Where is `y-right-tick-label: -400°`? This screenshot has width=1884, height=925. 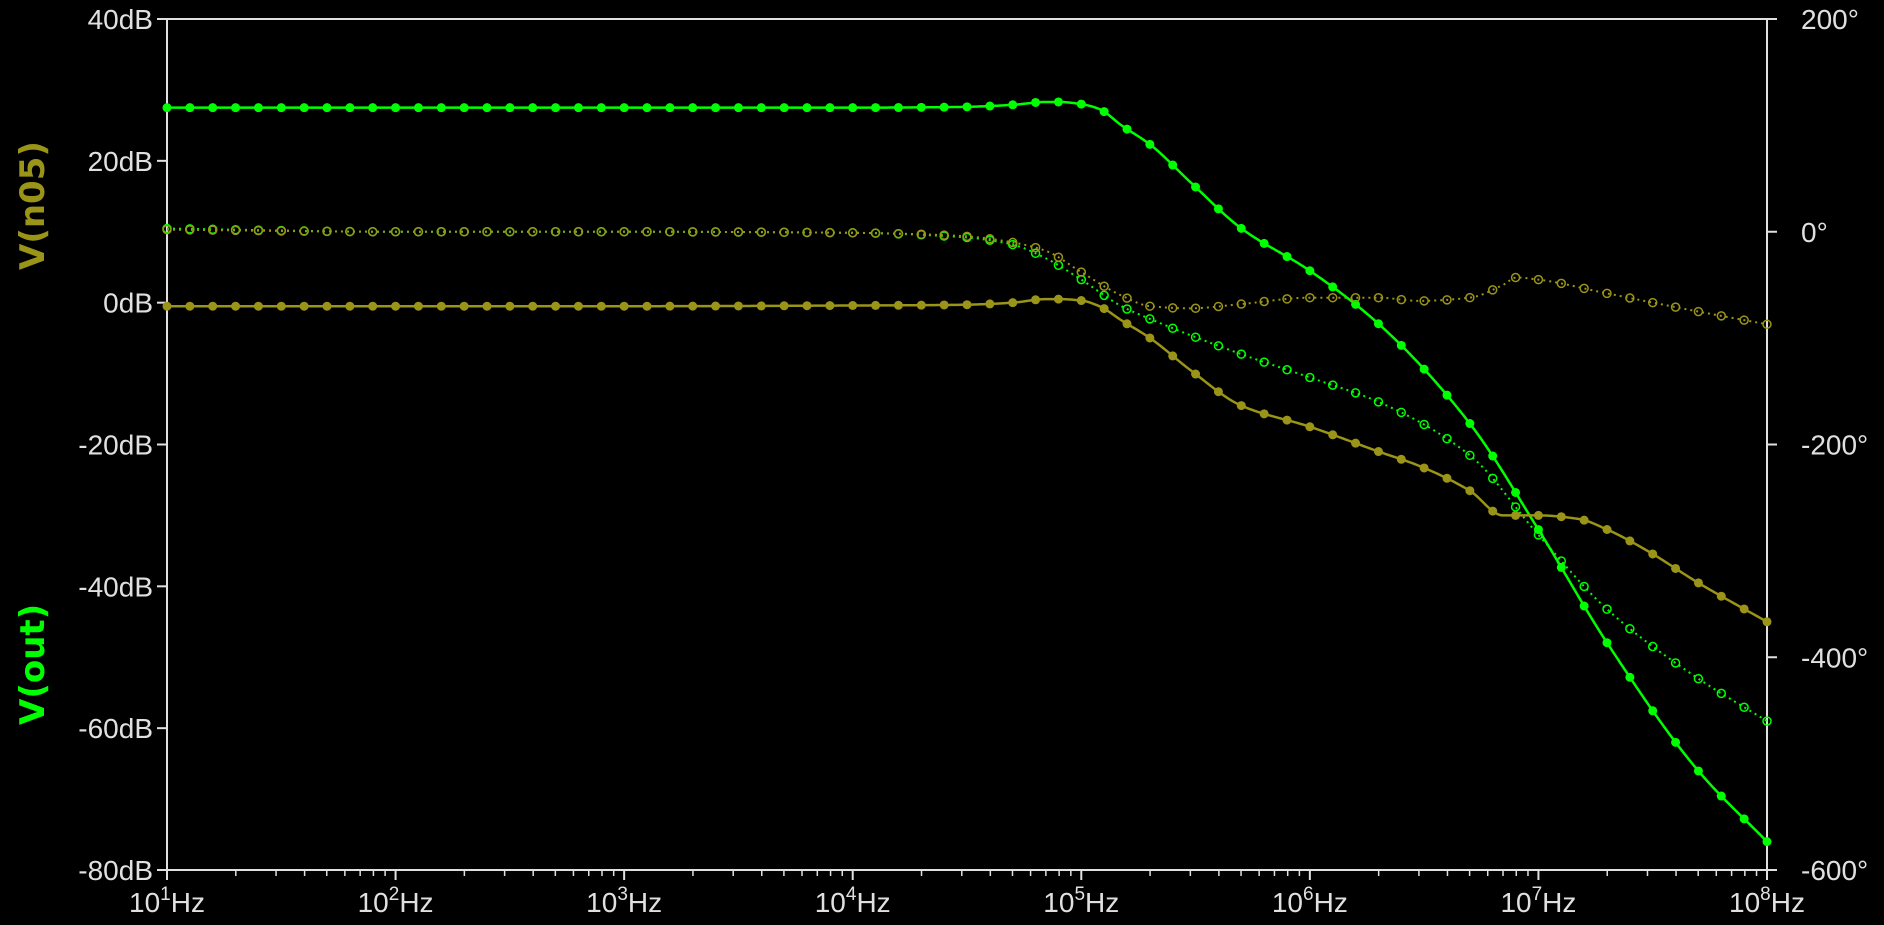 y-right-tick-label: -400° is located at coordinates (1834, 657).